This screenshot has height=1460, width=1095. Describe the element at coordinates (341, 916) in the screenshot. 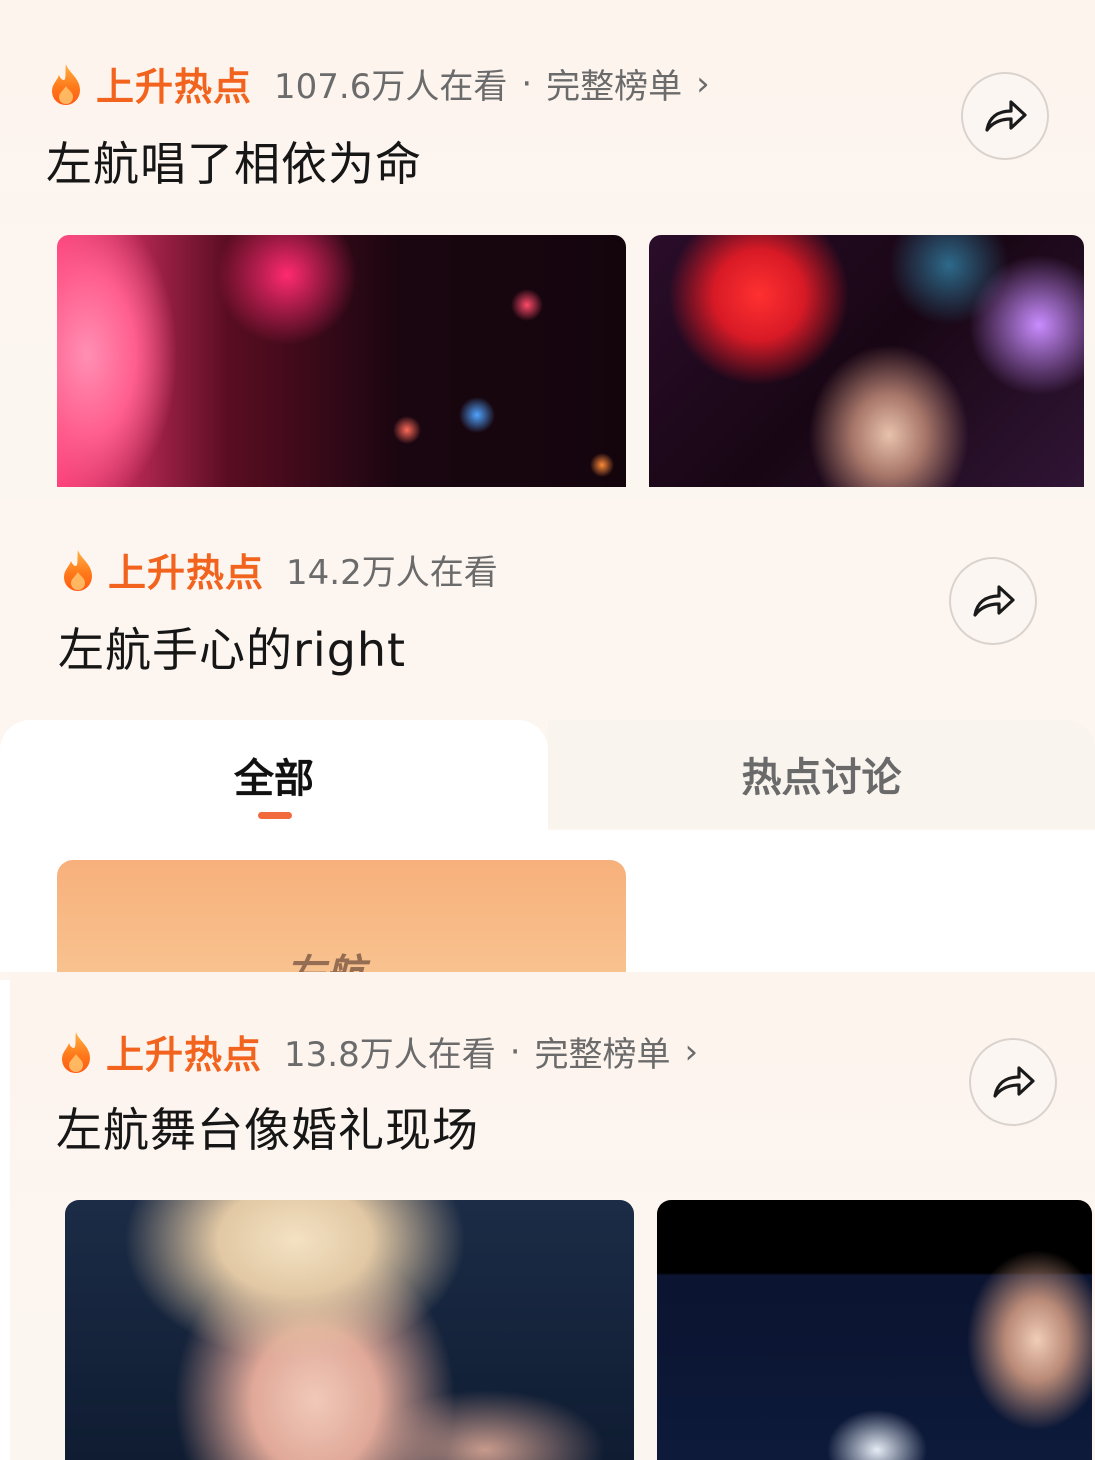

I see `video-thumbnail: 左航` at that location.